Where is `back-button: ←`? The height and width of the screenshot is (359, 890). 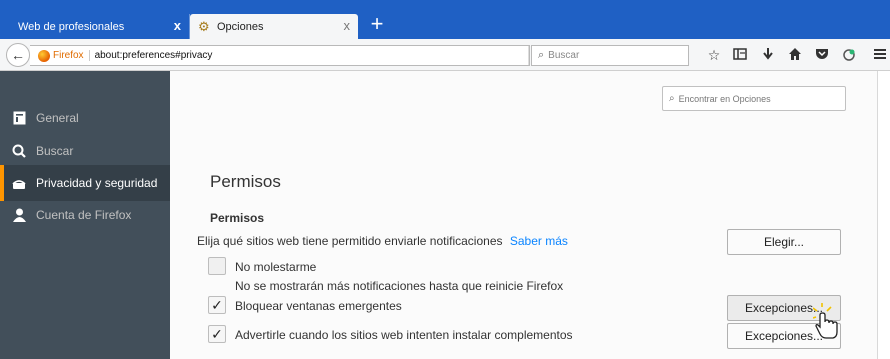 back-button: ← is located at coordinates (18, 55).